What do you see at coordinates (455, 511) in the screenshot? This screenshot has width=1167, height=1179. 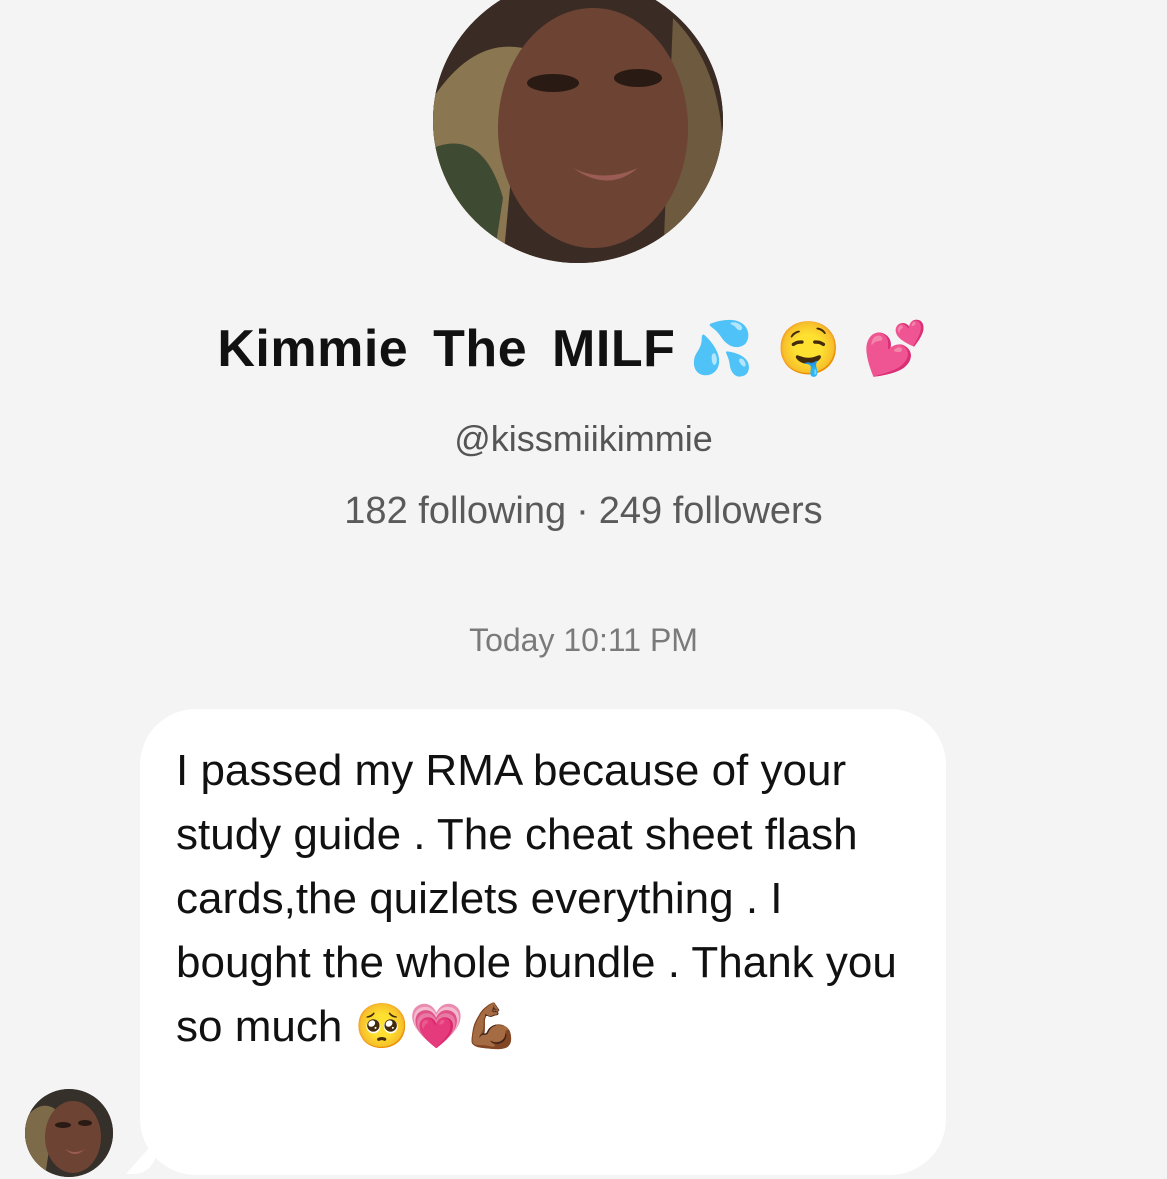 I see `following-count: 182 following` at bounding box center [455, 511].